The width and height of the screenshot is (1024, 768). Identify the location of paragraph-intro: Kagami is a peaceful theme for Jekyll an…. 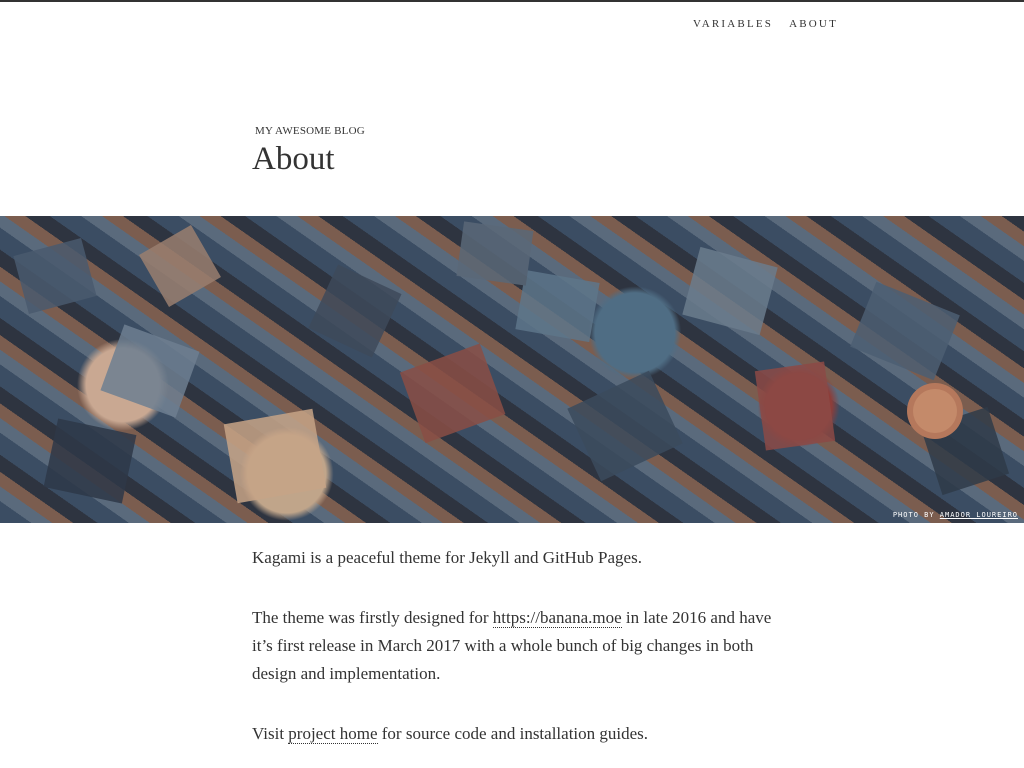
(447, 557).